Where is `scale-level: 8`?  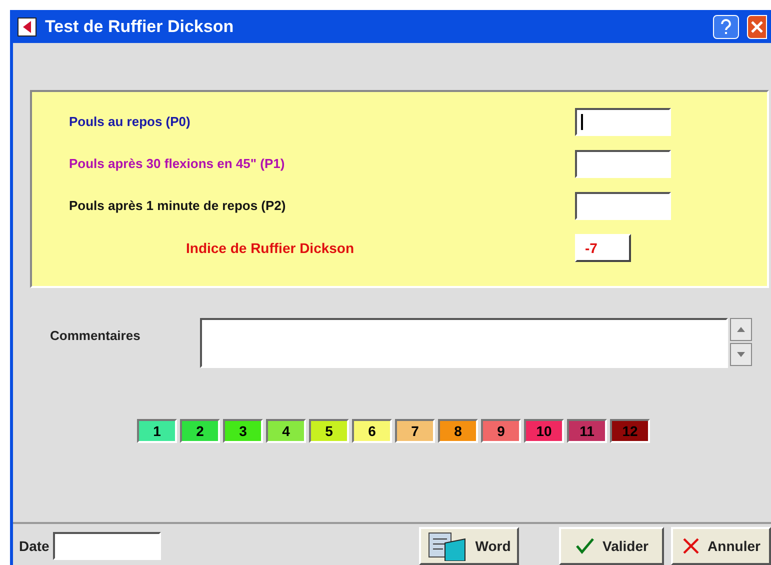 scale-level: 8 is located at coordinates (458, 431).